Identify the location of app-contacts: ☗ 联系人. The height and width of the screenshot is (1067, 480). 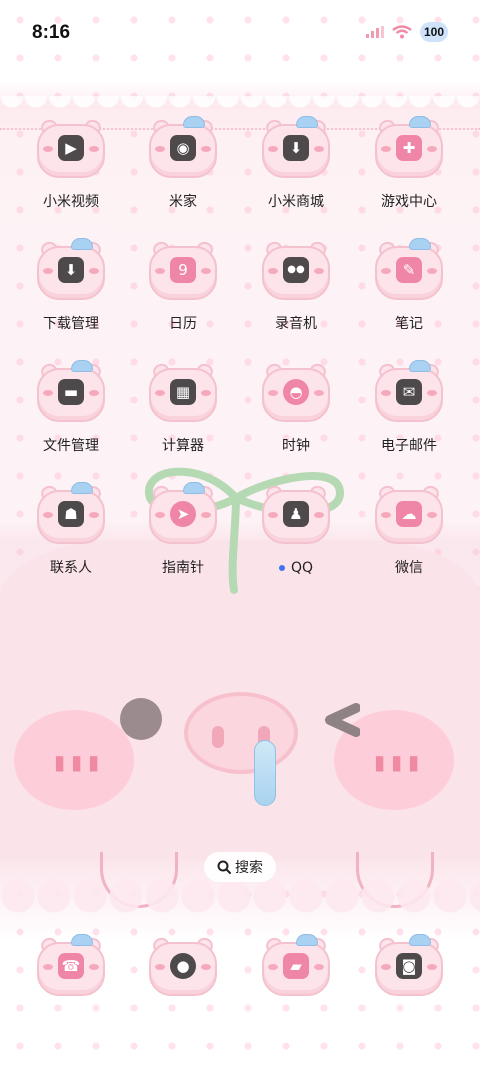
(71, 530).